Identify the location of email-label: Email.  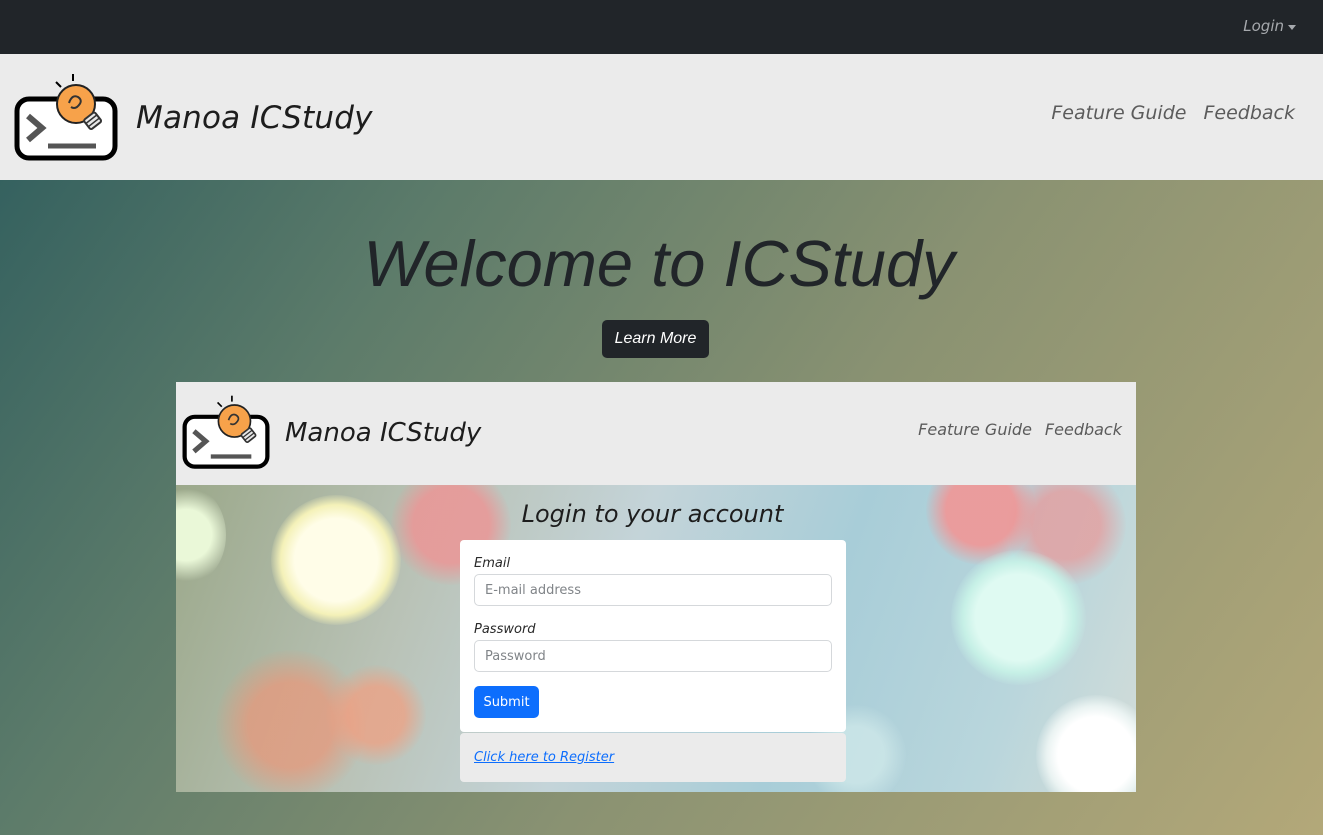
(492, 563).